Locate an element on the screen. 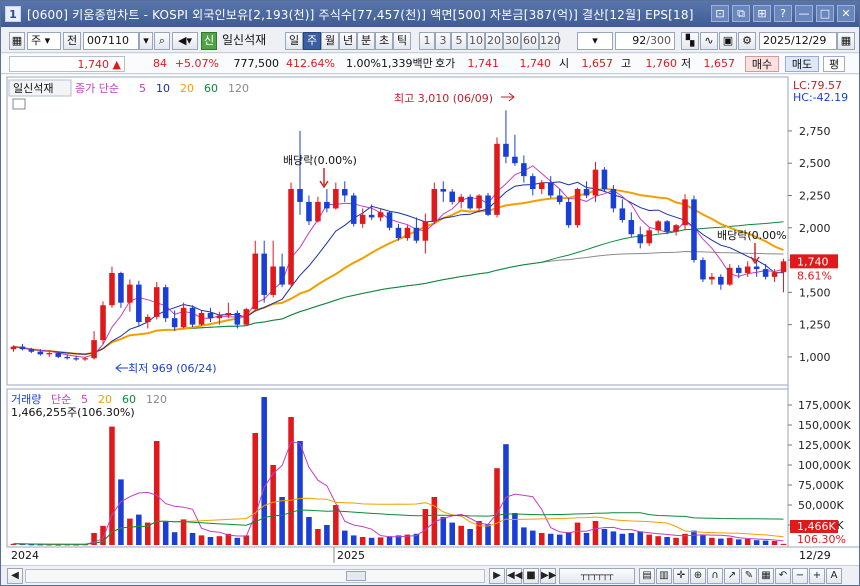  interval-select: ▾ is located at coordinates (595, 41).